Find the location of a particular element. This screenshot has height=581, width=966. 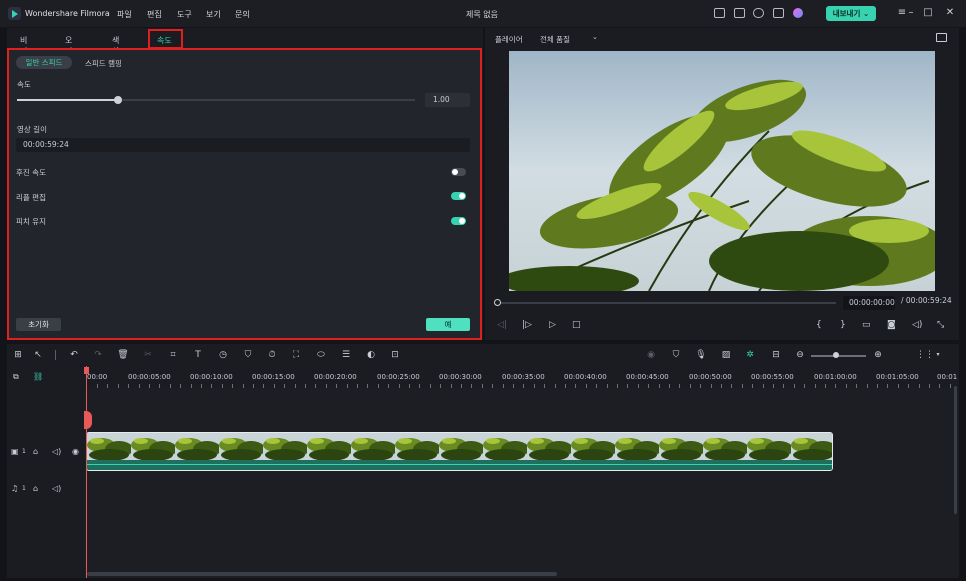

speed-label: 속도 is located at coordinates (24, 84).